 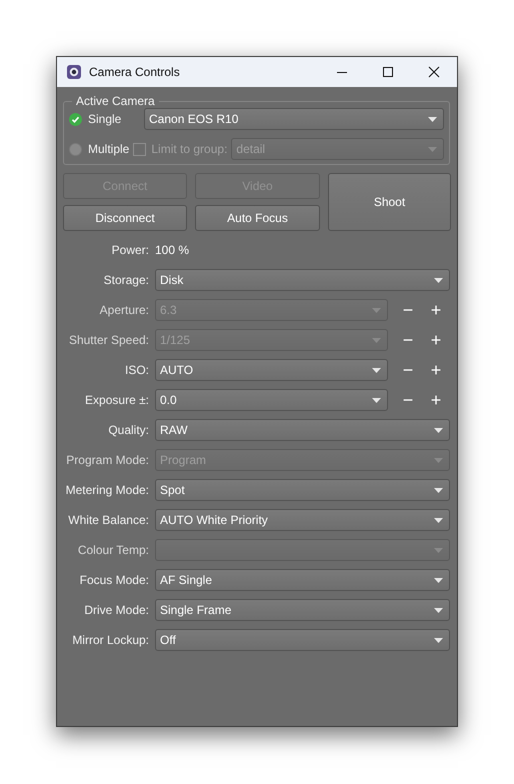 I want to click on dropdown: 0.0, so click(x=271, y=400).